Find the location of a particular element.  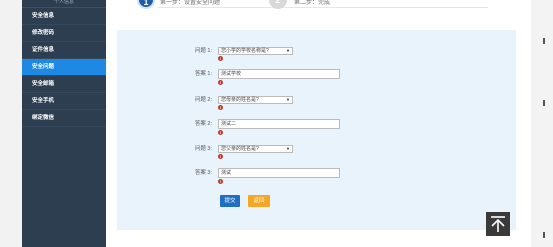

step-line is located at coordinates (323, 7).